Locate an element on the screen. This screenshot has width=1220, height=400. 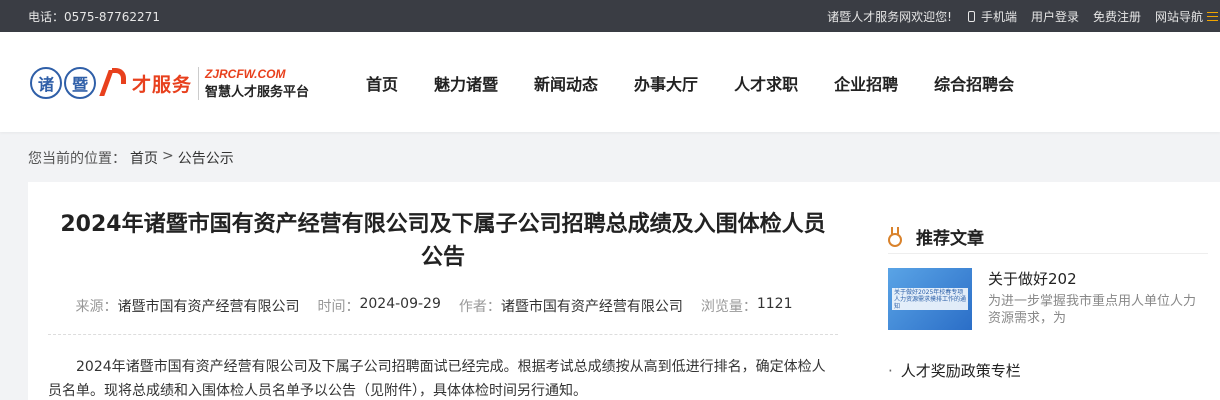
login-link: 用户登录 is located at coordinates (1055, 16).